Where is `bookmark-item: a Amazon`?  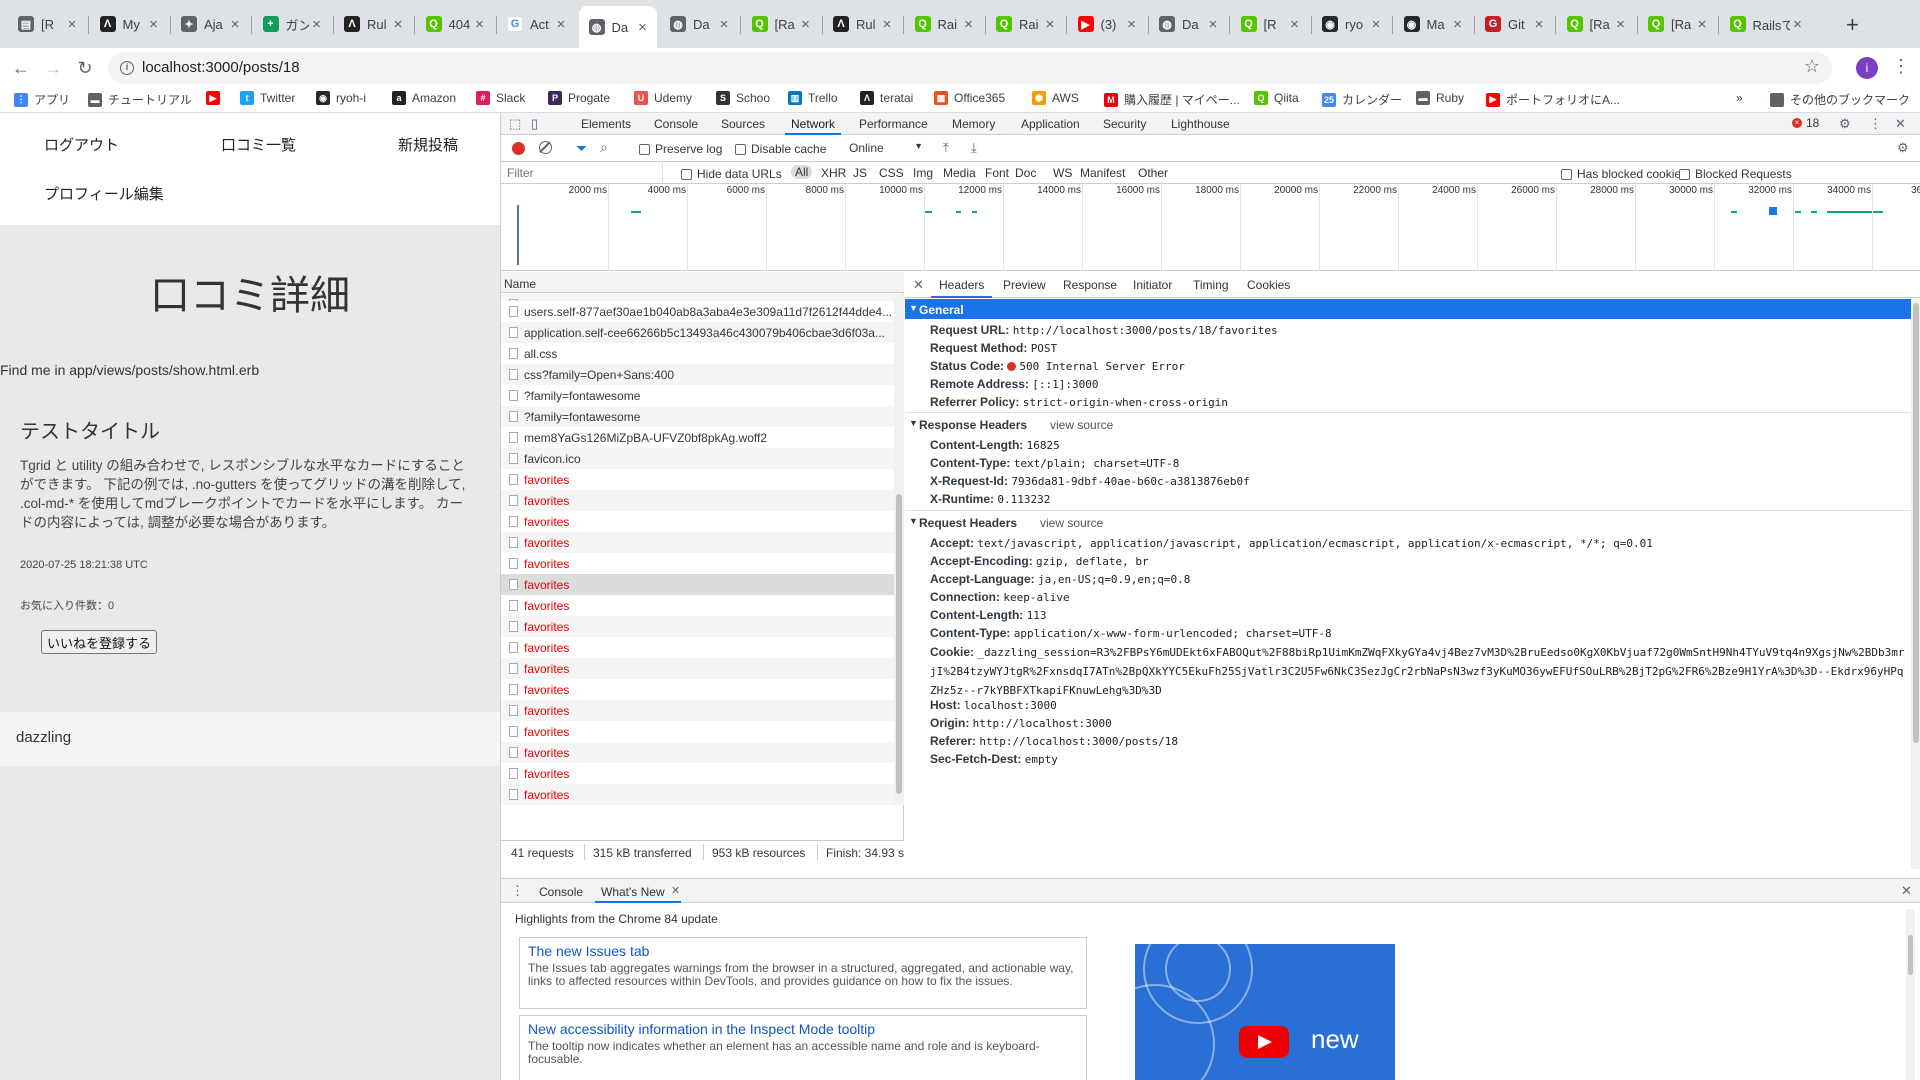
bookmark-item: a Amazon is located at coordinates (424, 98).